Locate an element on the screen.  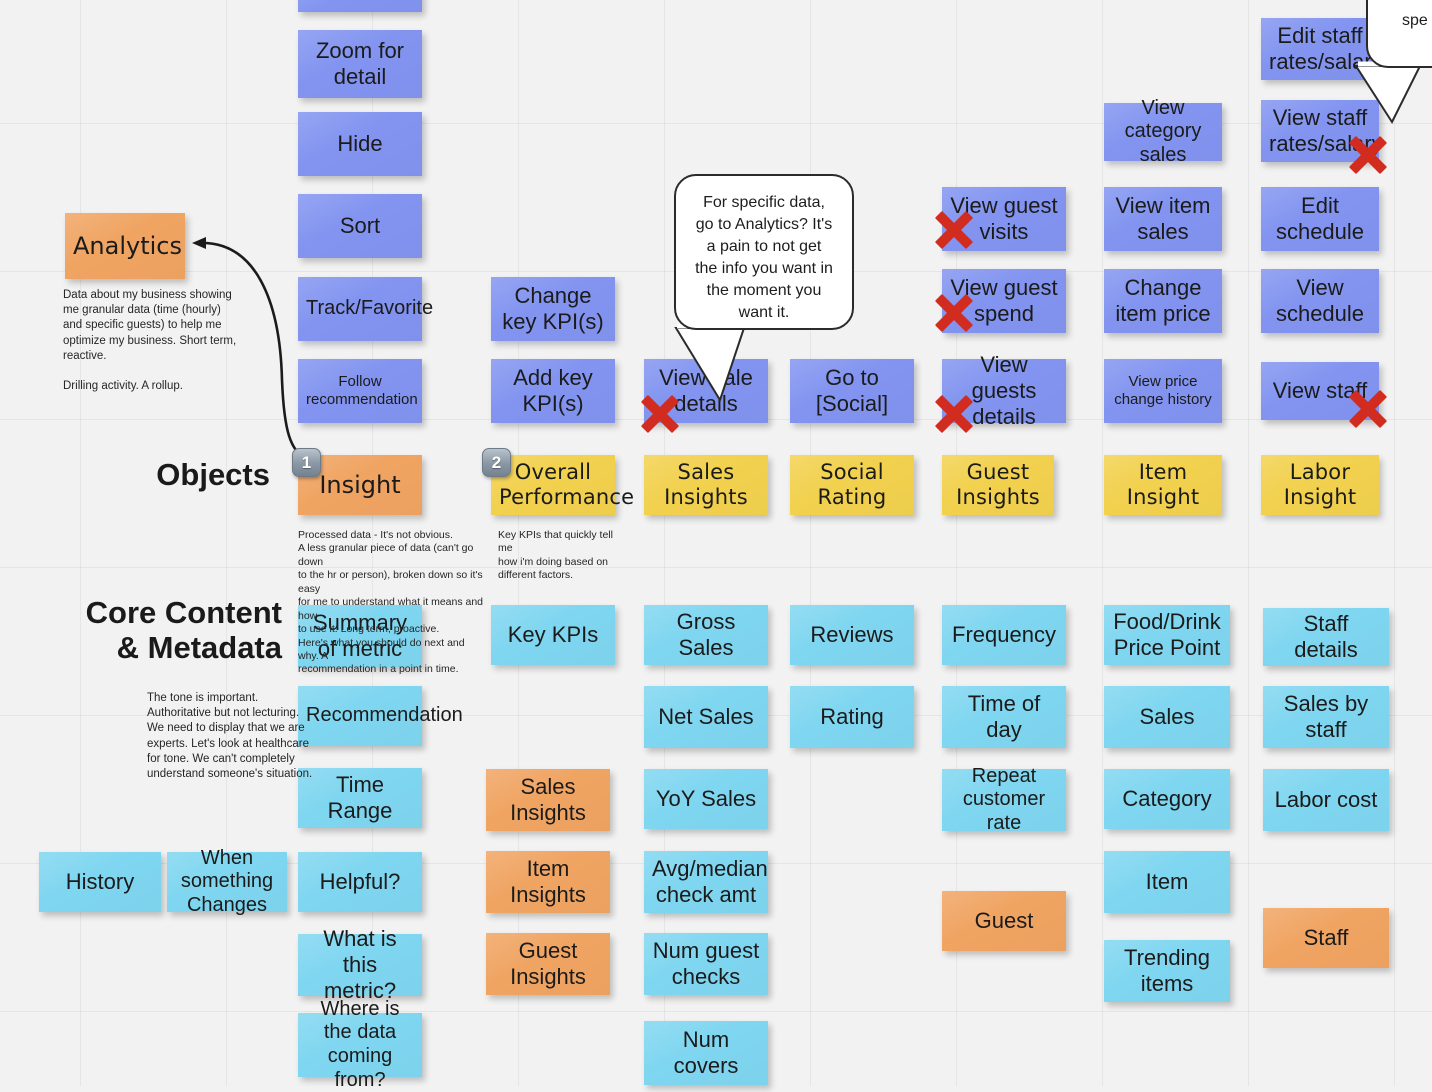
speech-bubble-partial-text: spe is located at coordinates (1415, 20).